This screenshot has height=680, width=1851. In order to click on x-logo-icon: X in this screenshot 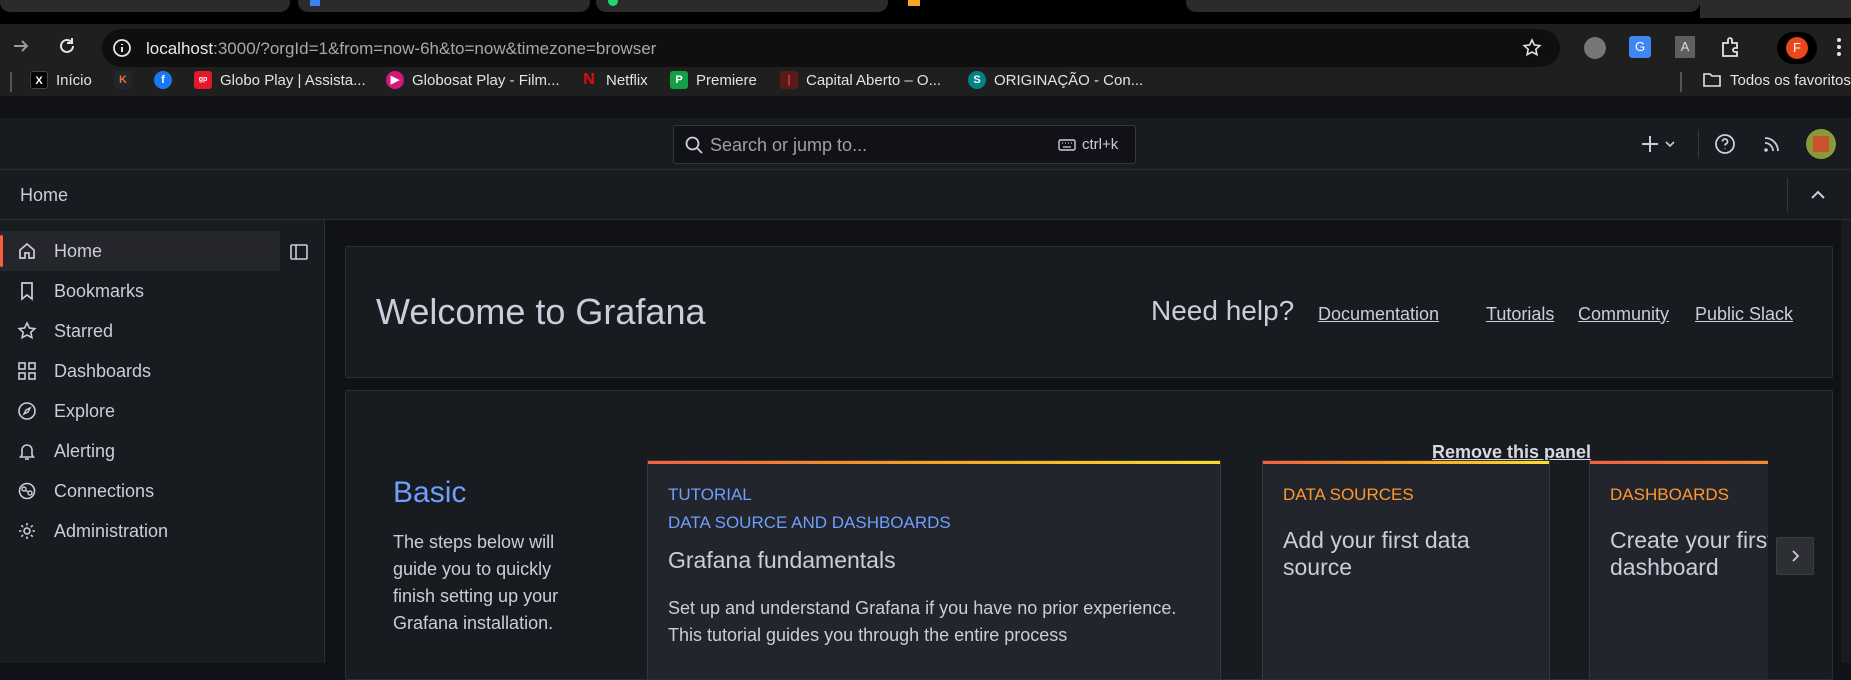, I will do `click(39, 80)`.